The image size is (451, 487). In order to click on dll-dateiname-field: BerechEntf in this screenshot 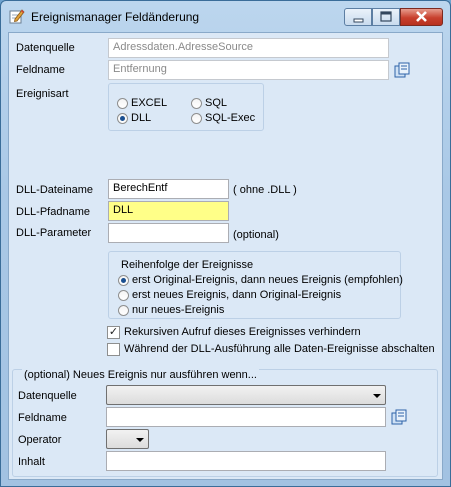, I will do `click(168, 189)`.